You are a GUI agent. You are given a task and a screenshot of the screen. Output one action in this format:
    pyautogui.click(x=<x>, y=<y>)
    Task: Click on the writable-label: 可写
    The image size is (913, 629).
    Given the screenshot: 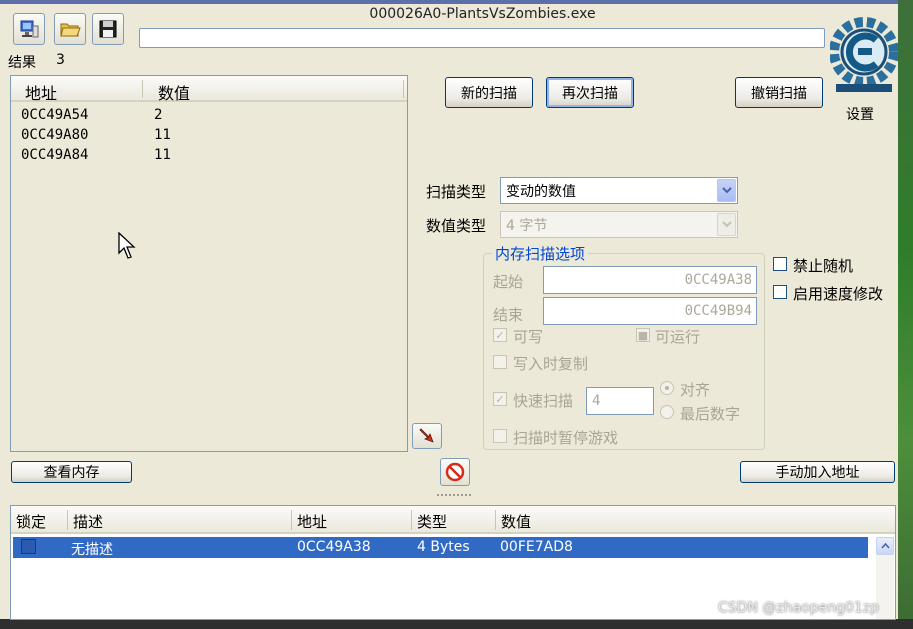 What is the action you would take?
    pyautogui.click(x=528, y=337)
    